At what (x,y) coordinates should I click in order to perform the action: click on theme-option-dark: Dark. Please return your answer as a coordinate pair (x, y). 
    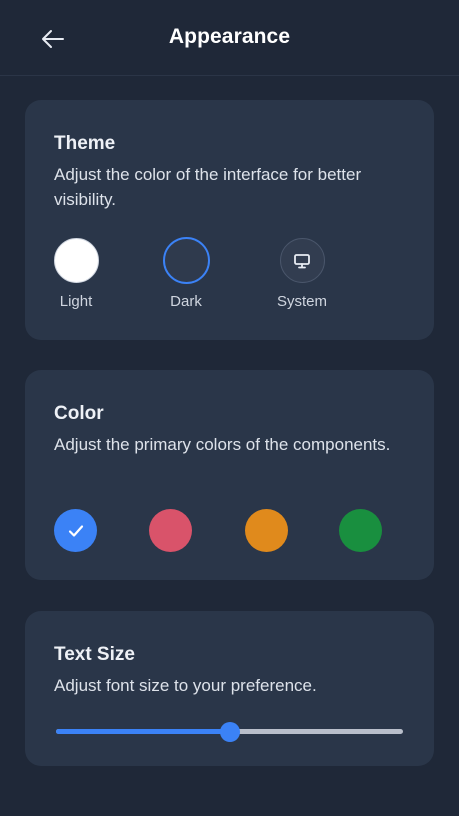
    Looking at the image, I should click on (186, 273).